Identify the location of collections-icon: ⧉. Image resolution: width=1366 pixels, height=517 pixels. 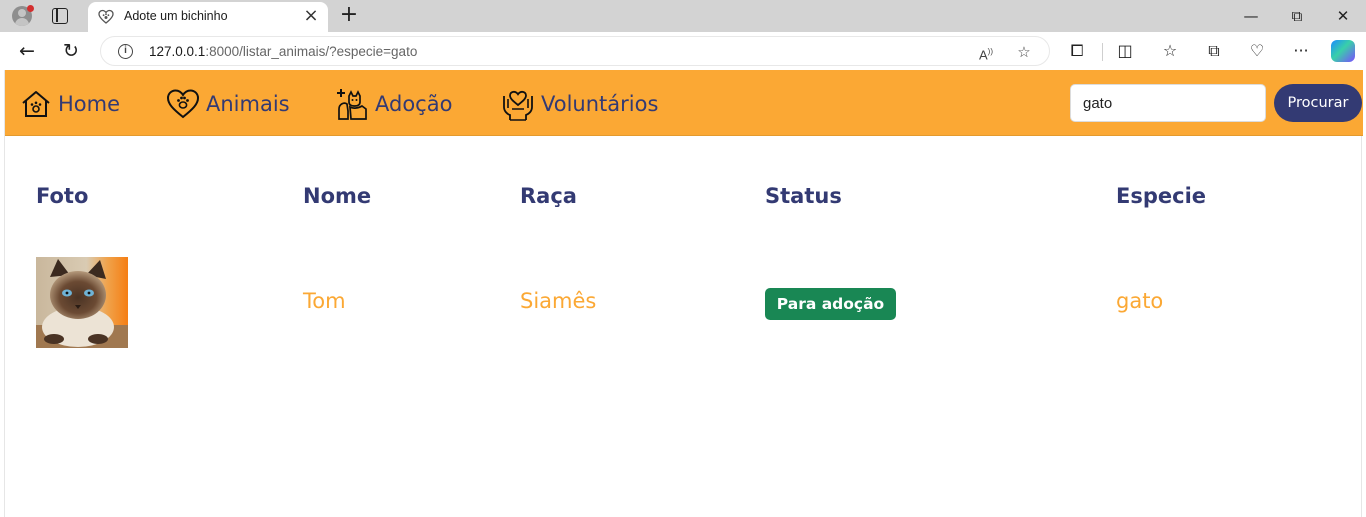
(1214, 51).